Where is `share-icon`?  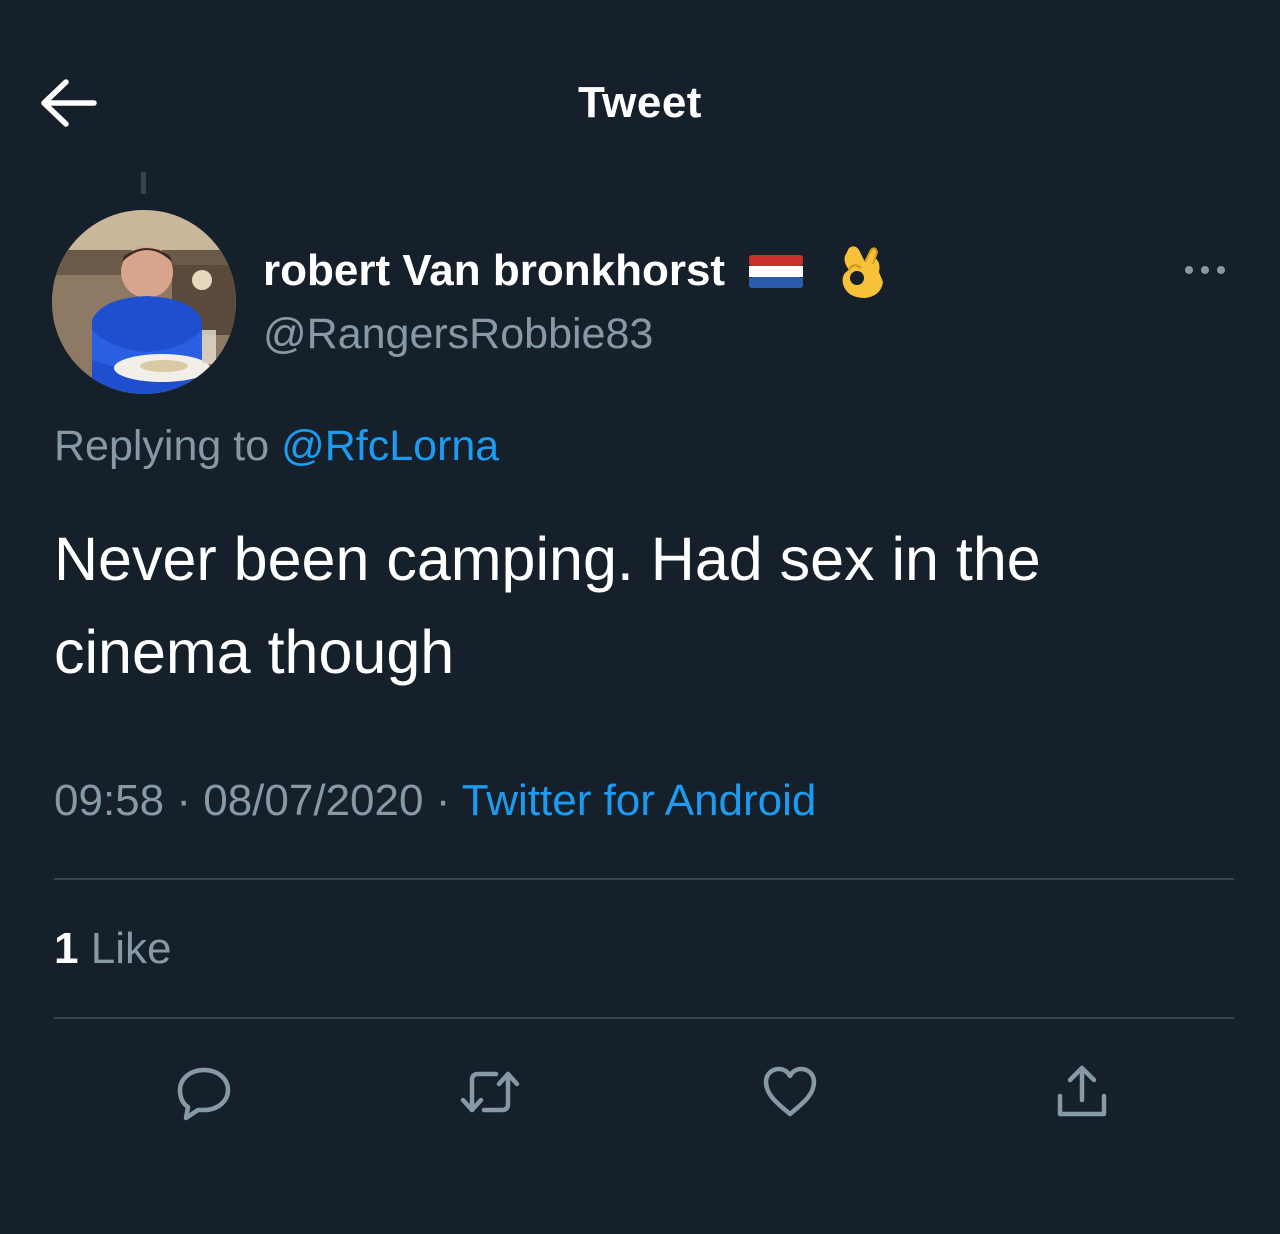 share-icon is located at coordinates (1082, 1091).